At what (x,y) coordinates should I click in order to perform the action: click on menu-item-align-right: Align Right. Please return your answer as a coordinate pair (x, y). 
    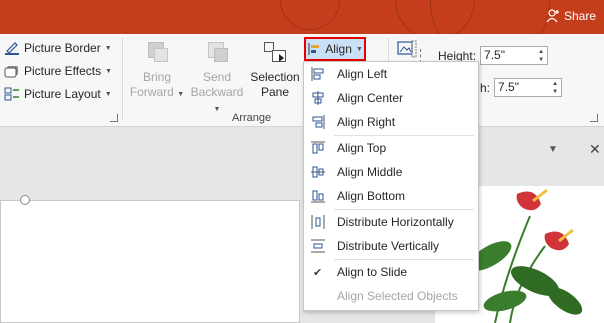
    Looking at the image, I should click on (391, 122).